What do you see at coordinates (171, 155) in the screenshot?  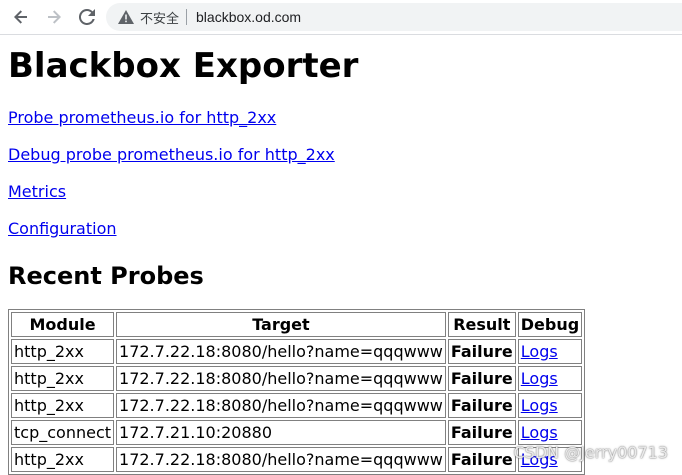 I see `debug-probe-link: Debug probe prometheus.io for http_2xx` at bounding box center [171, 155].